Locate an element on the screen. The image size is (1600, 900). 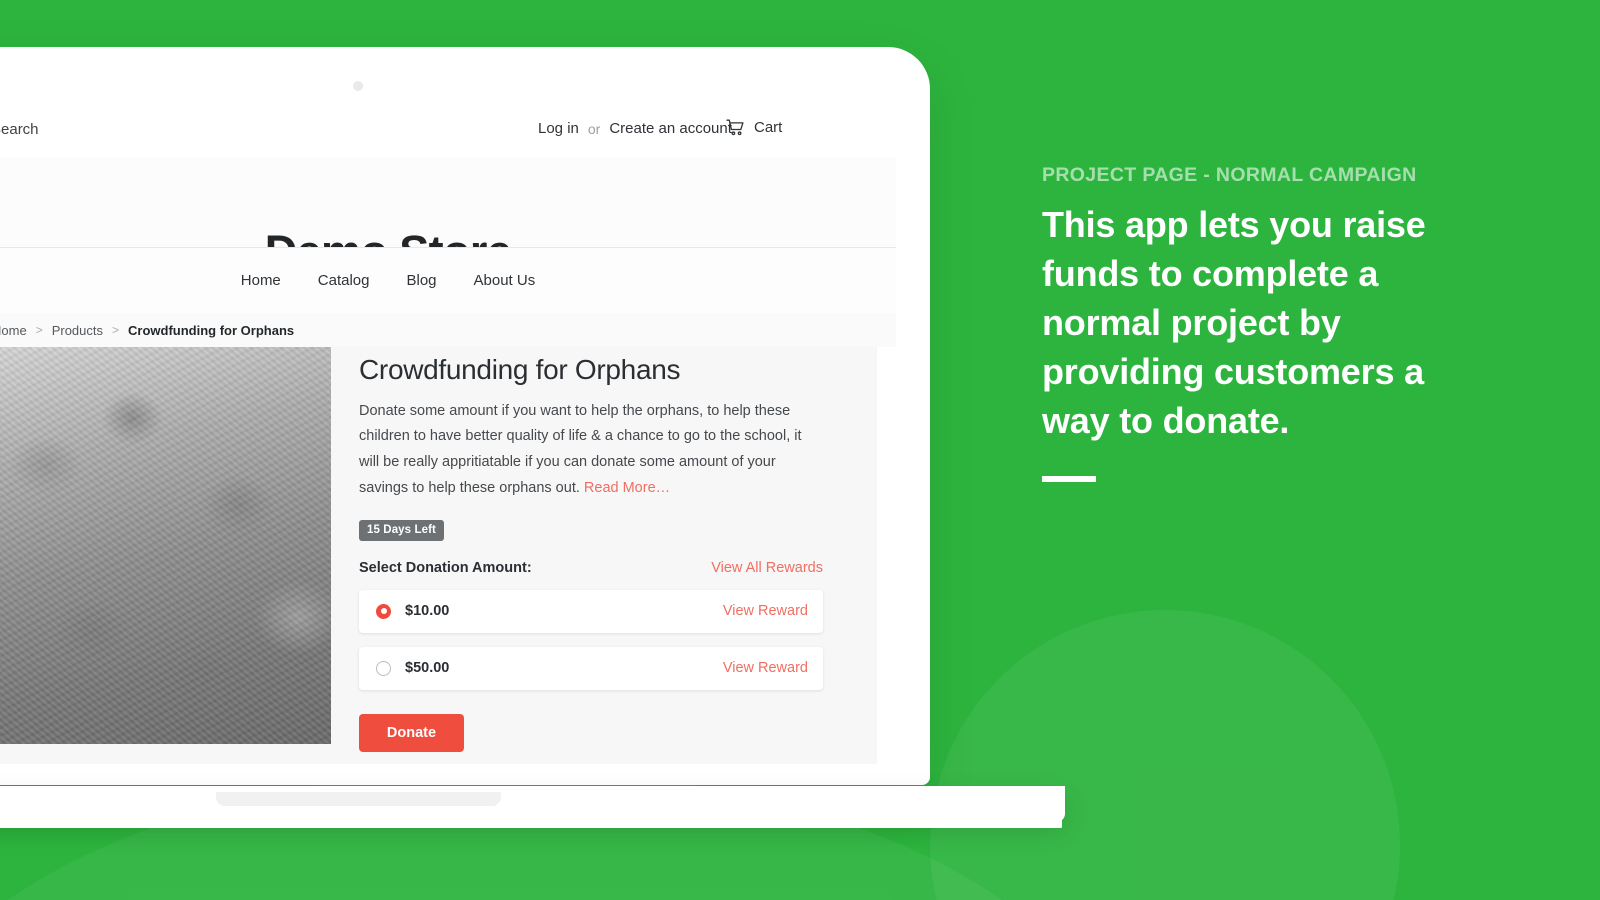
nav-item-home: Home is located at coordinates (261, 280).